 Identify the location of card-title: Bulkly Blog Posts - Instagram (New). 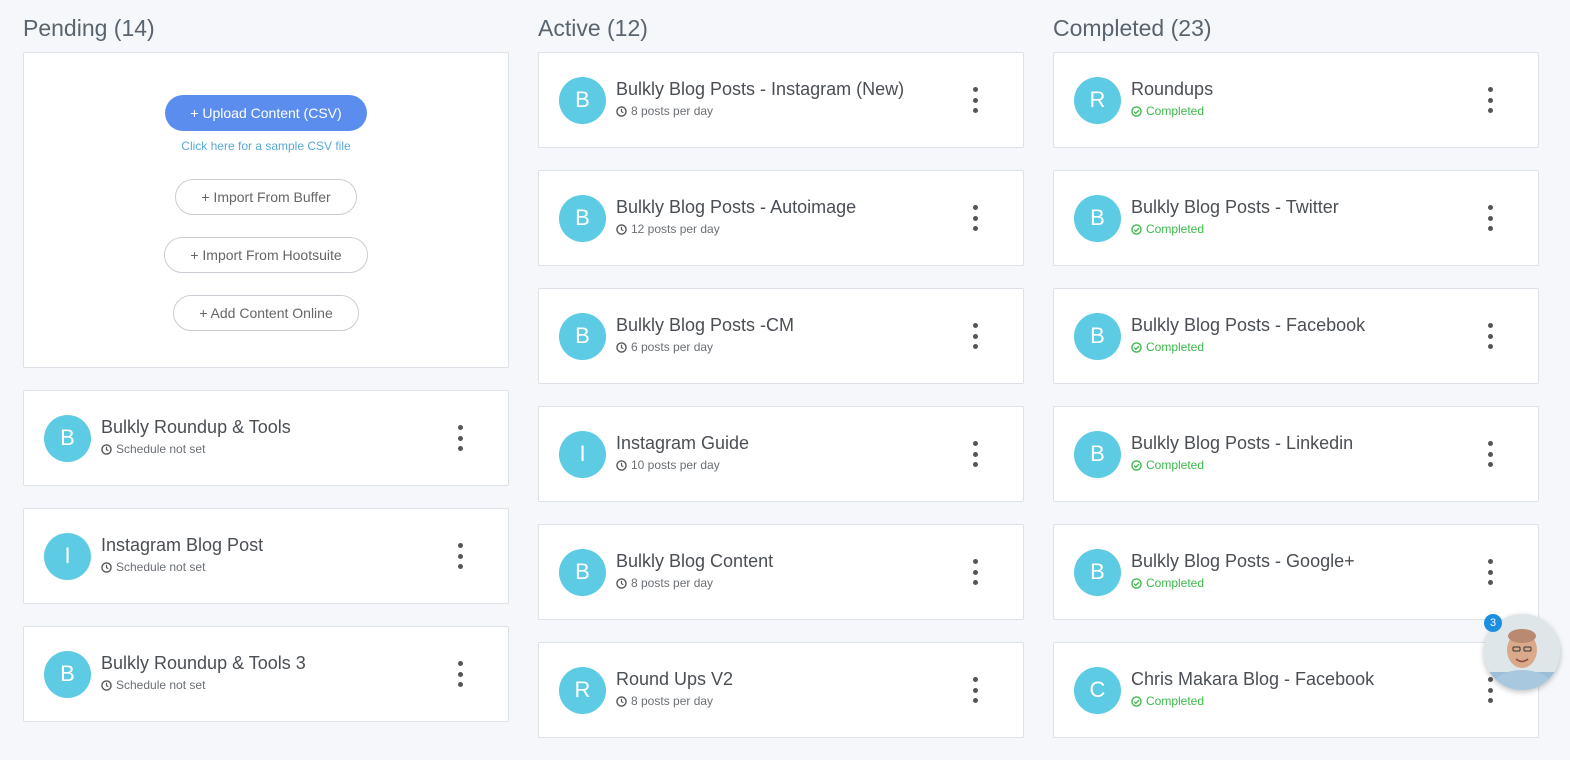
(760, 89).